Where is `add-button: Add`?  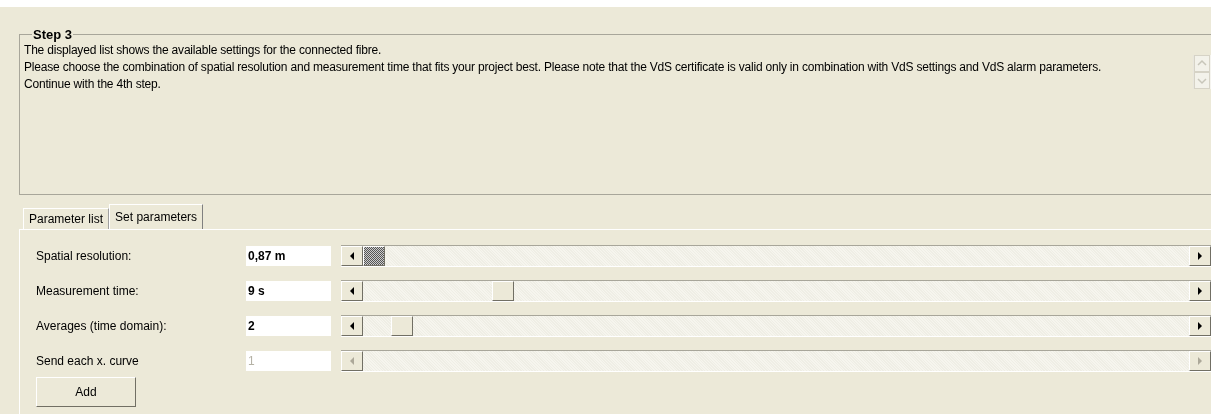 add-button: Add is located at coordinates (86, 392).